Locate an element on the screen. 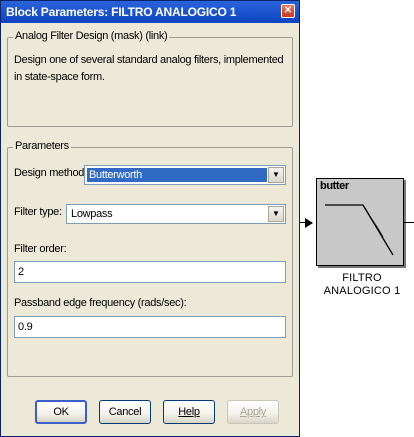 The width and height of the screenshot is (414, 437). apply-button: Apply is located at coordinates (253, 412).